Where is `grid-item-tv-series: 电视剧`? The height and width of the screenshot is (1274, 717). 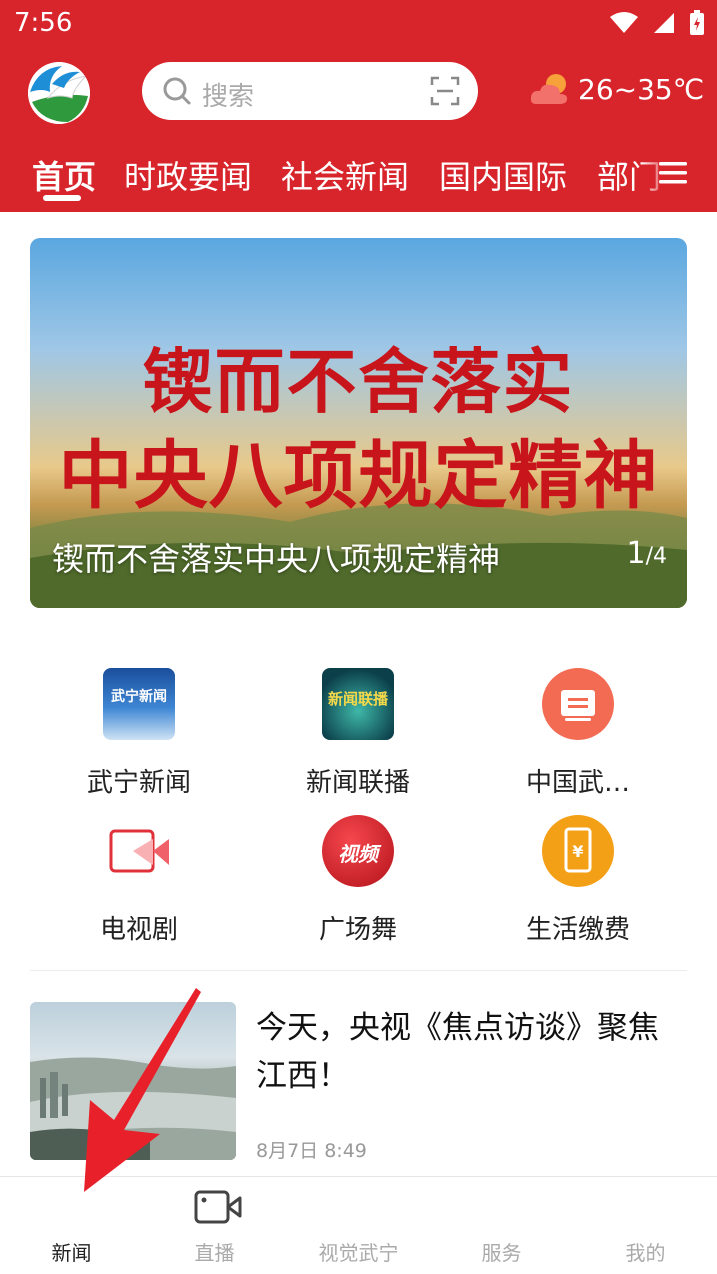
grid-item-tv-series: 电视剧 is located at coordinates (139, 880).